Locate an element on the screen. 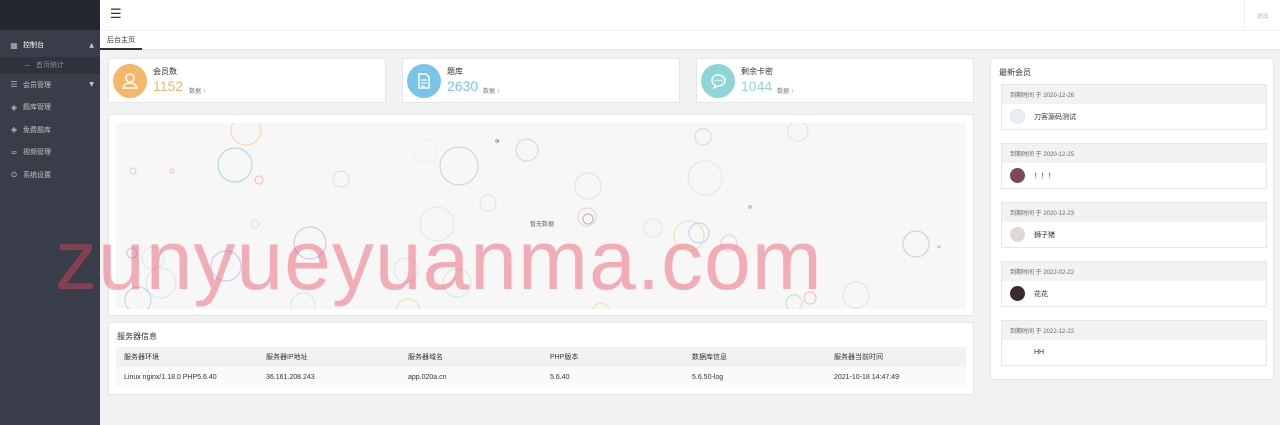  member-expire: 到期时间 于 2020-12-25 is located at coordinates (1134, 153).